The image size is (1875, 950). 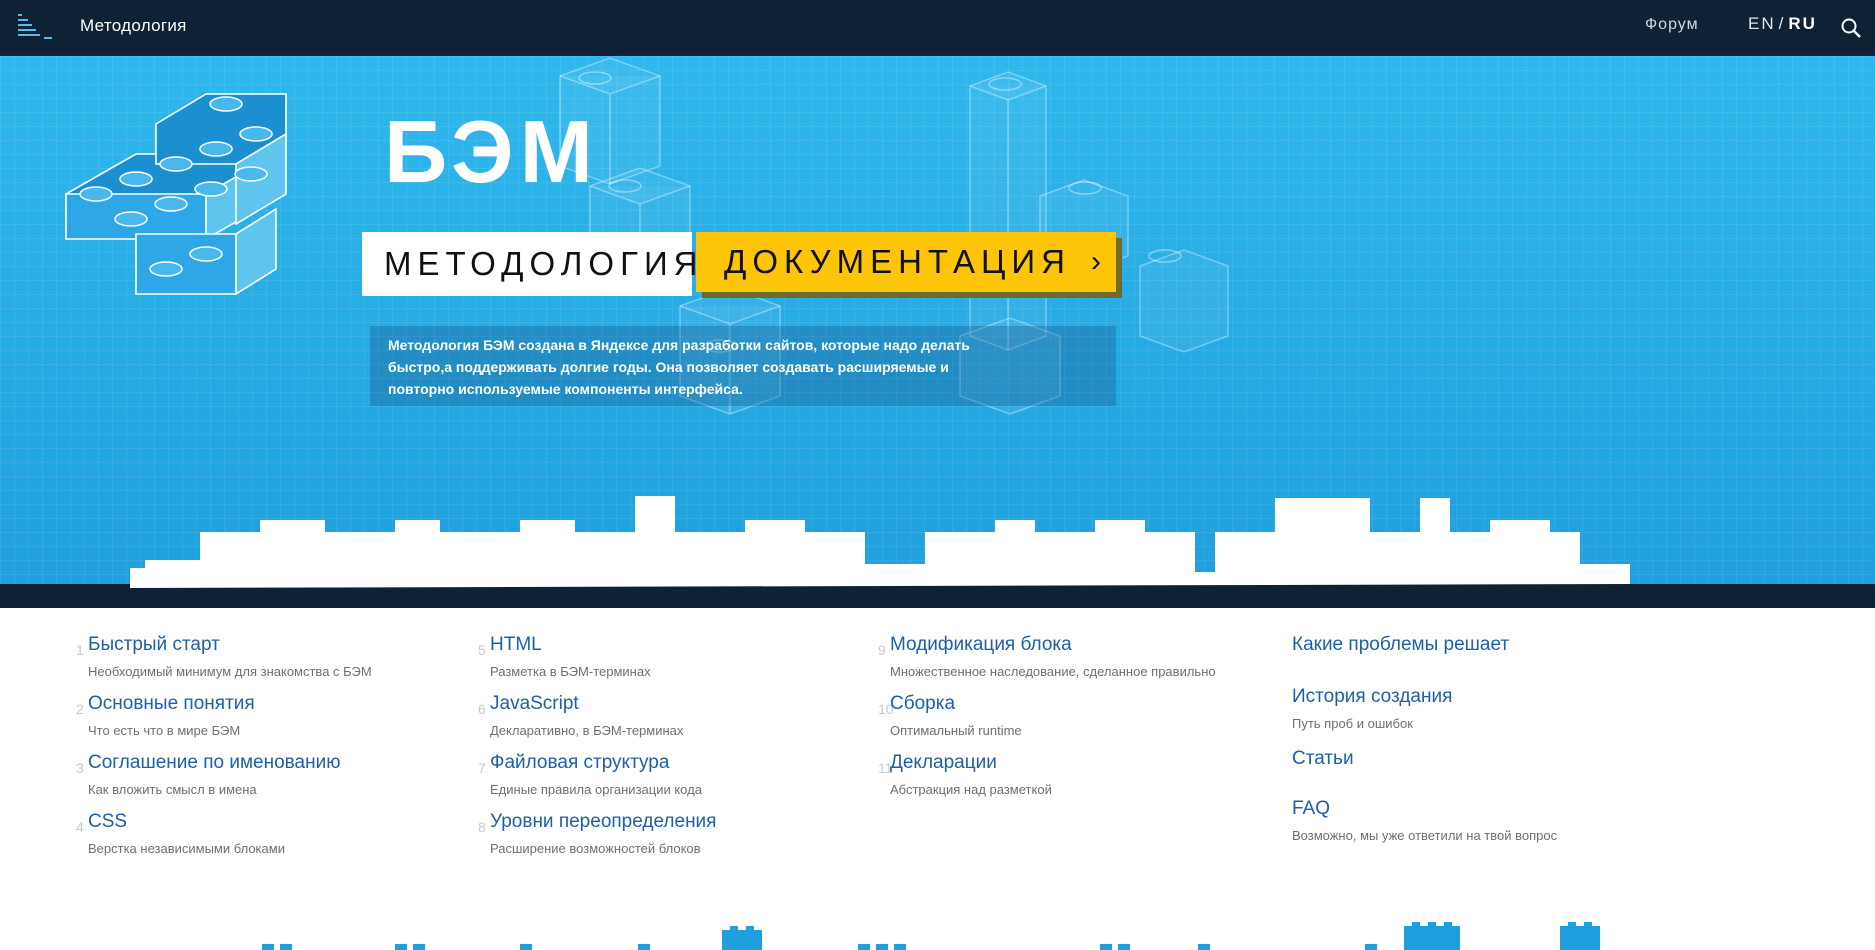 What do you see at coordinates (1352, 723) in the screenshot?
I see `item-subtitle: Путь проб и ошибок` at bounding box center [1352, 723].